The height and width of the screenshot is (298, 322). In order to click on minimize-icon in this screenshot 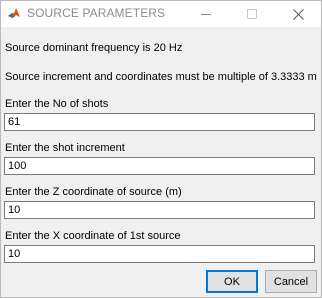, I will do `click(206, 14)`.